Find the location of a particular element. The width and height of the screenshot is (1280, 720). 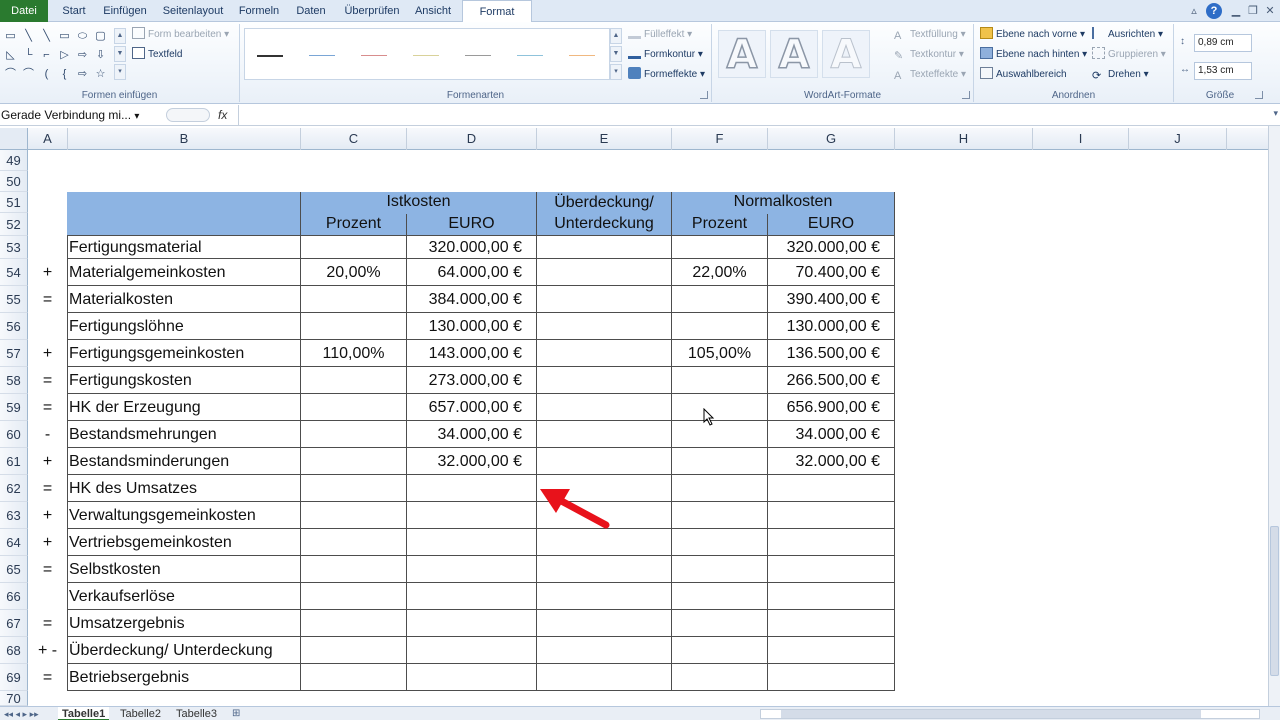

row-header-53: 53 is located at coordinates (14, 247).